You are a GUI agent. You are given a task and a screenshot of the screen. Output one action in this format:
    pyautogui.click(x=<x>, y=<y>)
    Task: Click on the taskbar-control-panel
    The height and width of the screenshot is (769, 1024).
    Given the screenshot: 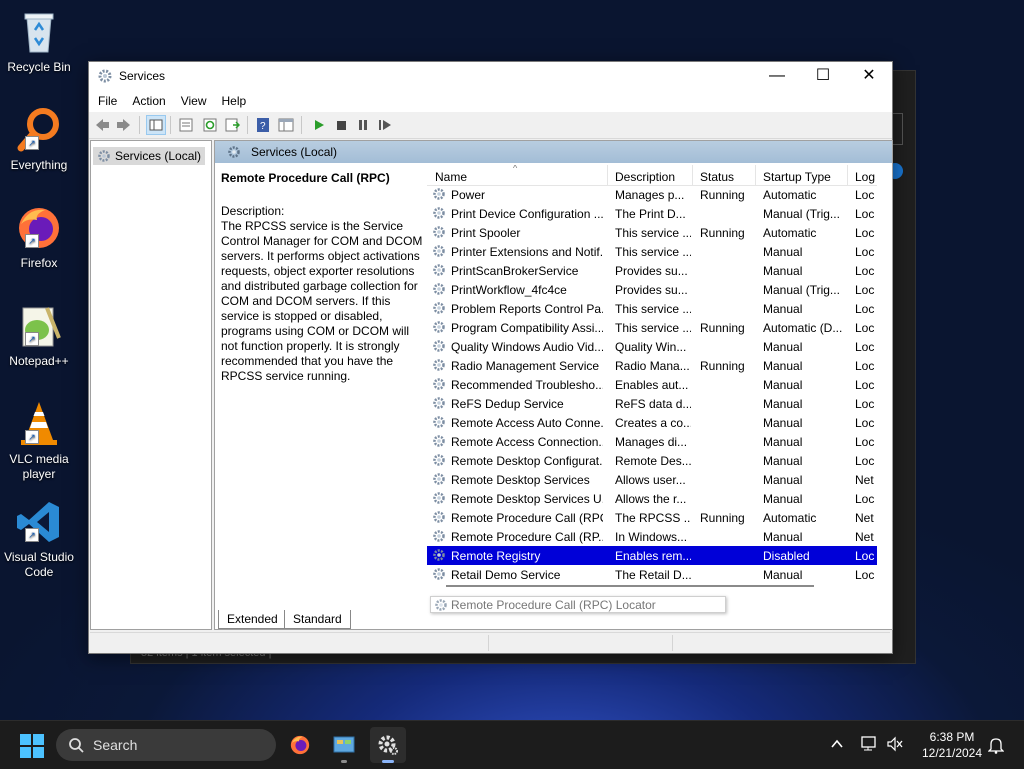 What is the action you would take?
    pyautogui.click(x=344, y=745)
    